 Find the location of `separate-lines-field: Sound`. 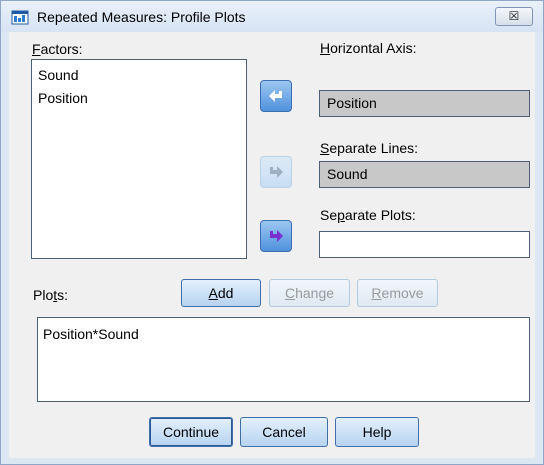

separate-lines-field: Sound is located at coordinates (424, 174).